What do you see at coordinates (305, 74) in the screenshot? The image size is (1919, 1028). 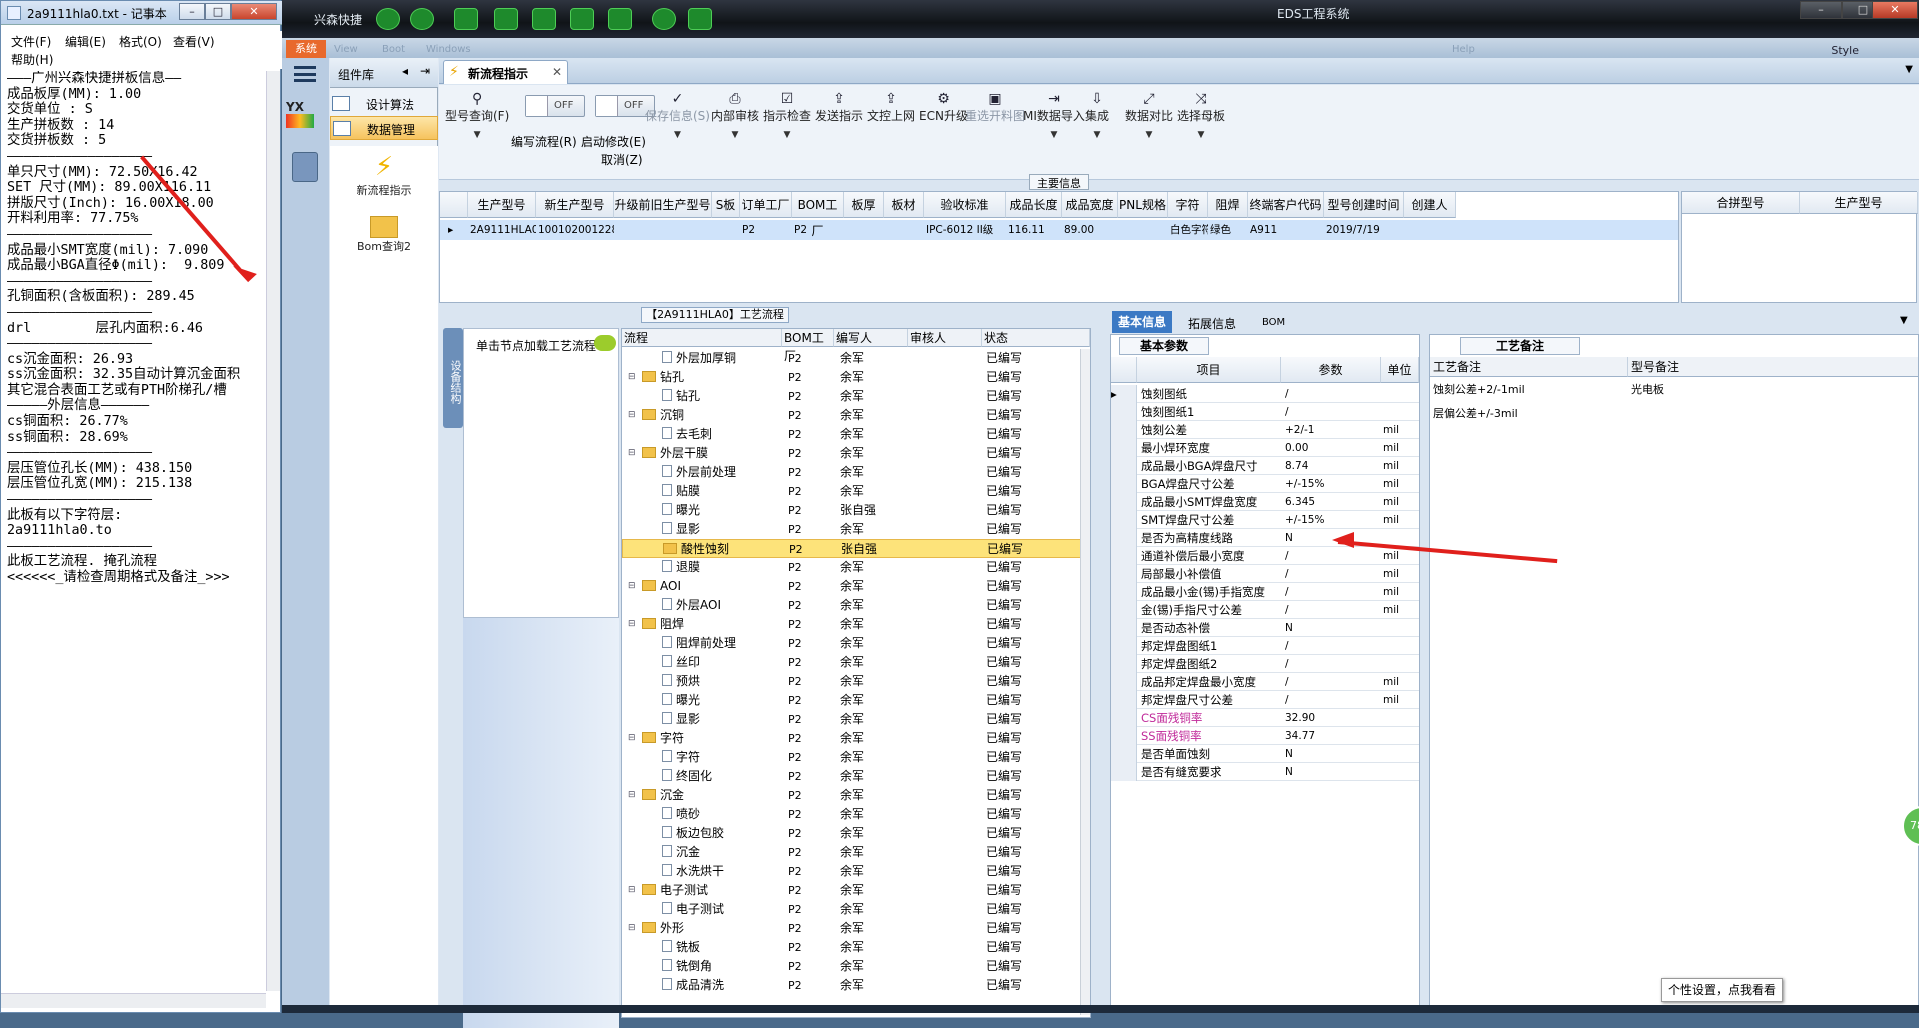 I see `hamburger-icon` at bounding box center [305, 74].